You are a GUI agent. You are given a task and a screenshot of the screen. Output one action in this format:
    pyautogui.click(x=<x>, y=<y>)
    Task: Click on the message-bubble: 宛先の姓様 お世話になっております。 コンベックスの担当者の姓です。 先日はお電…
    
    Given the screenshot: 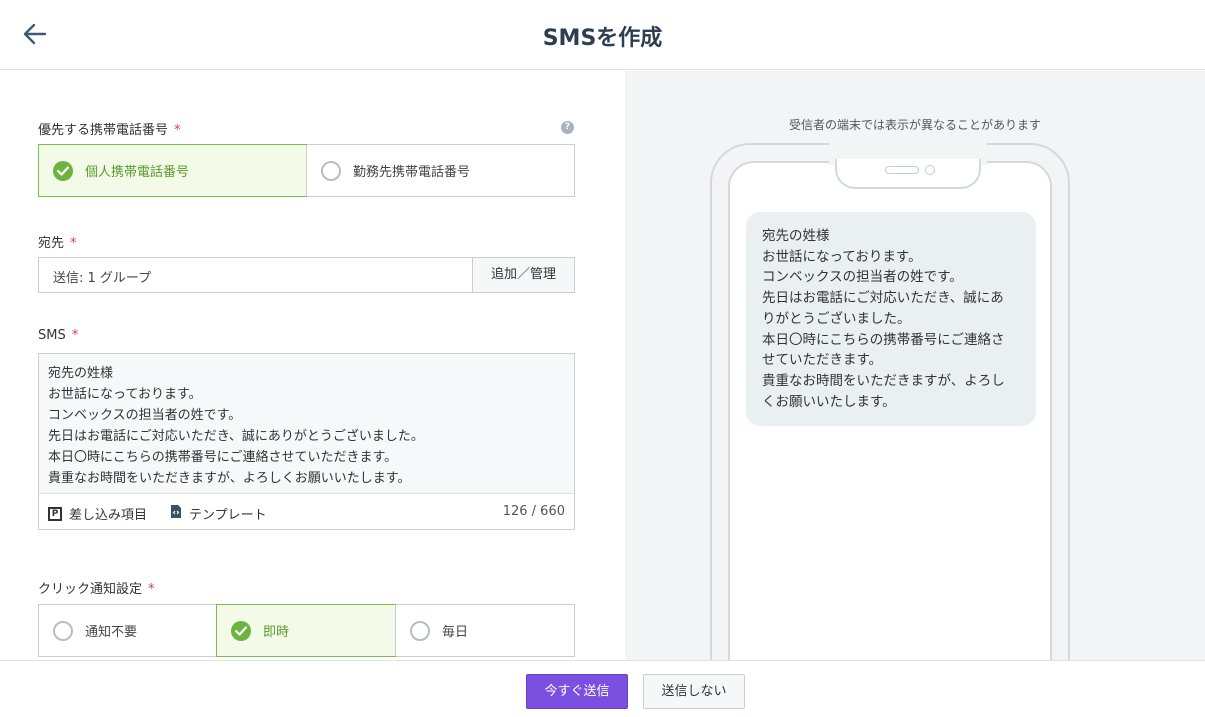 What is the action you would take?
    pyautogui.click(x=891, y=319)
    